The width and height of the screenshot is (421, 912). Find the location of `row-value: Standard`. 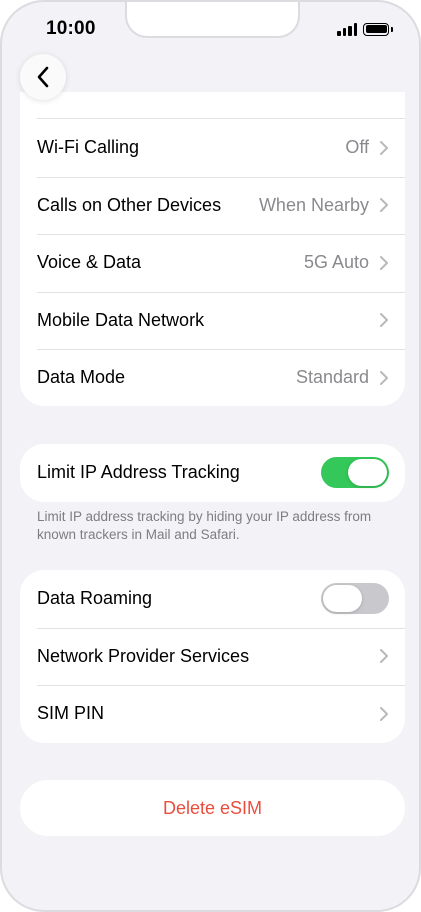

row-value: Standard is located at coordinates (332, 377).